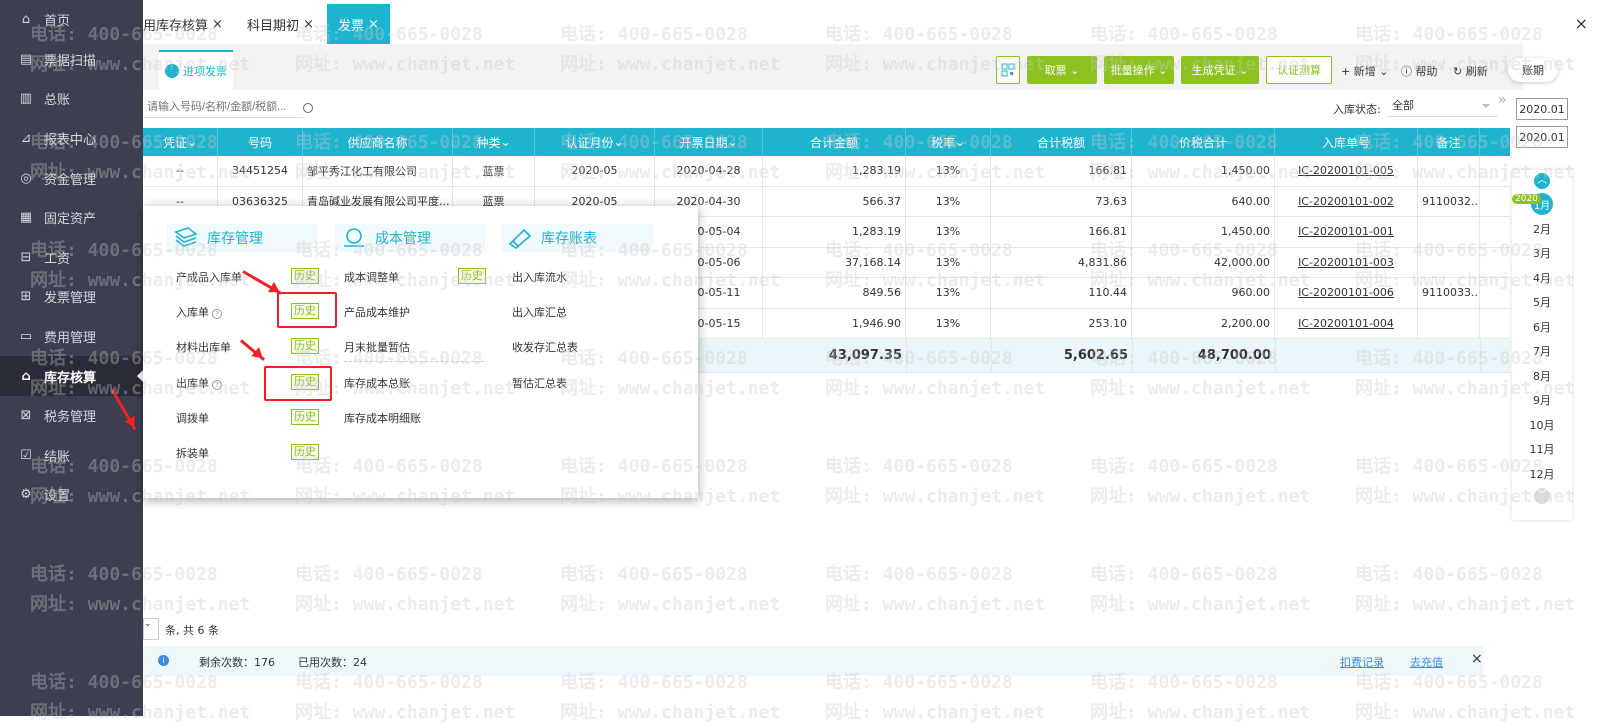  I want to click on verify-calc-button: 认证测算, so click(1299, 70).